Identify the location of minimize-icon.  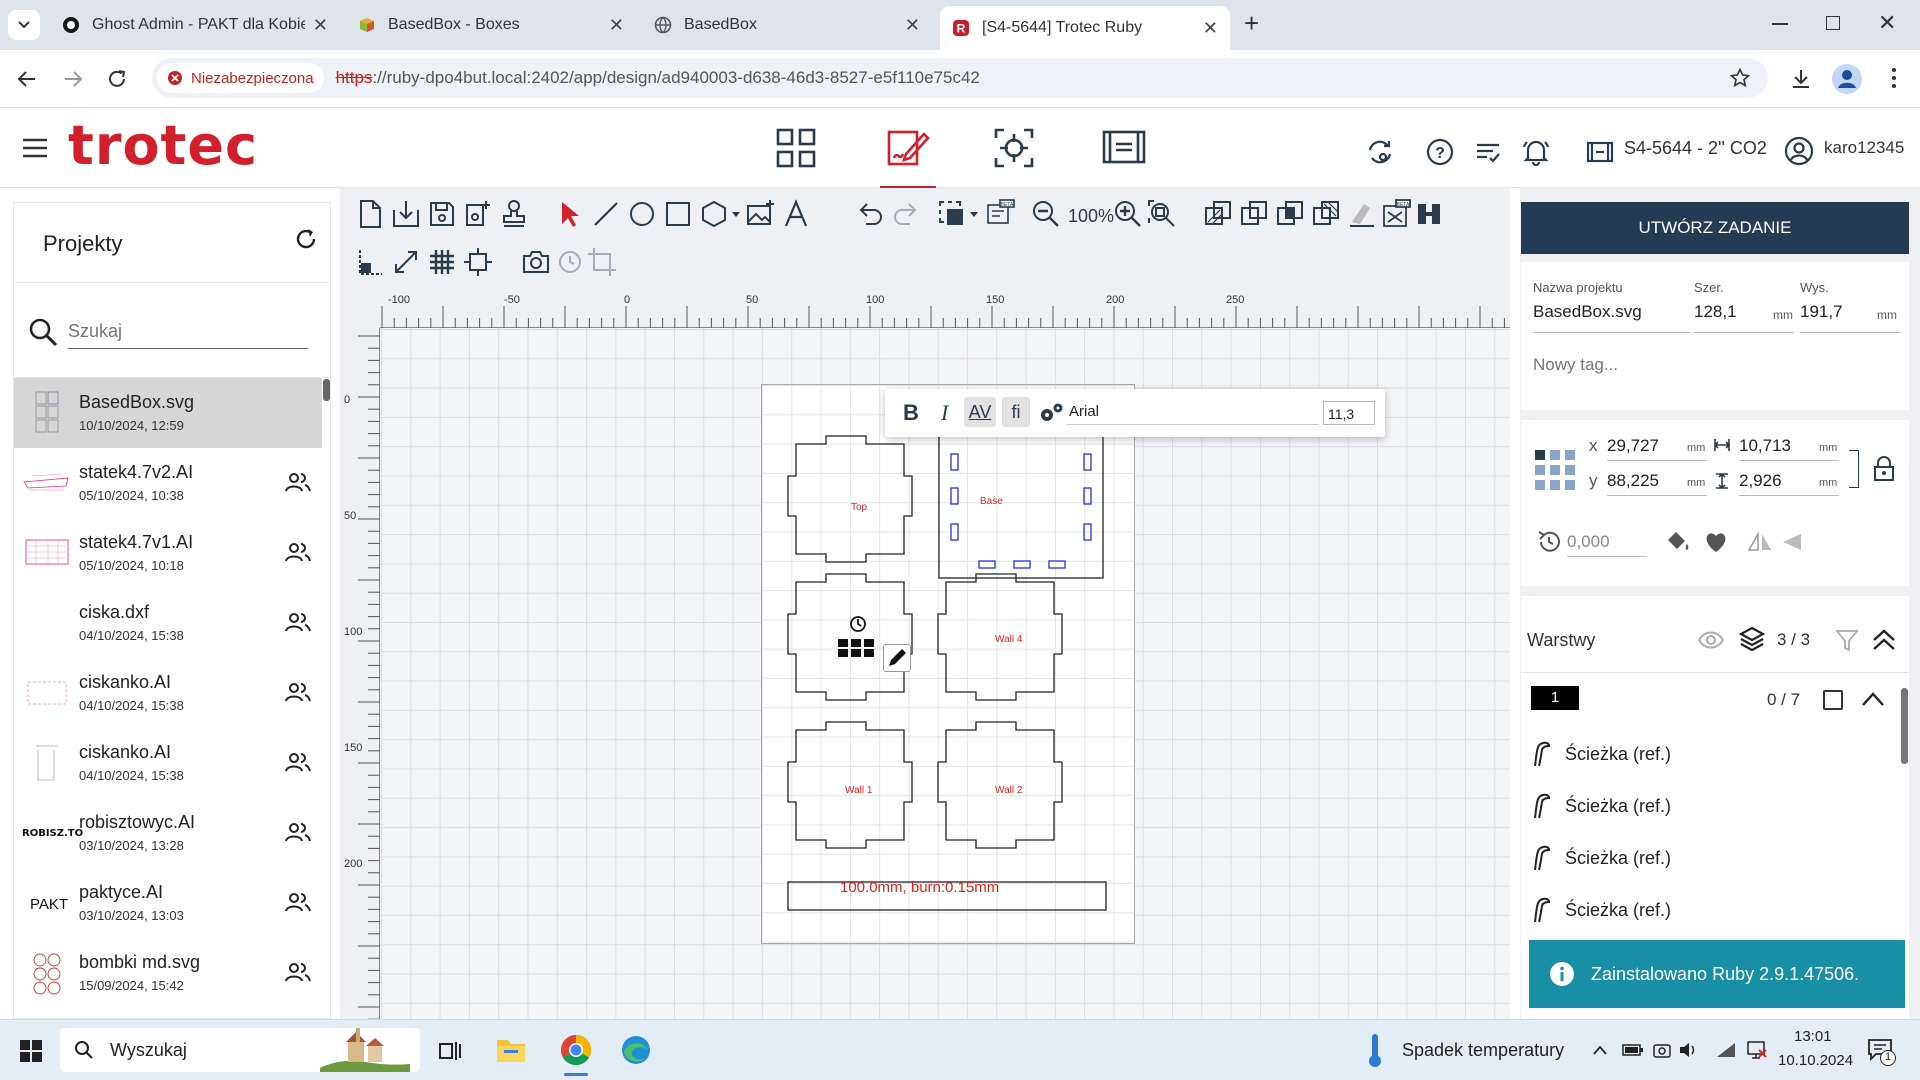
(1780, 24).